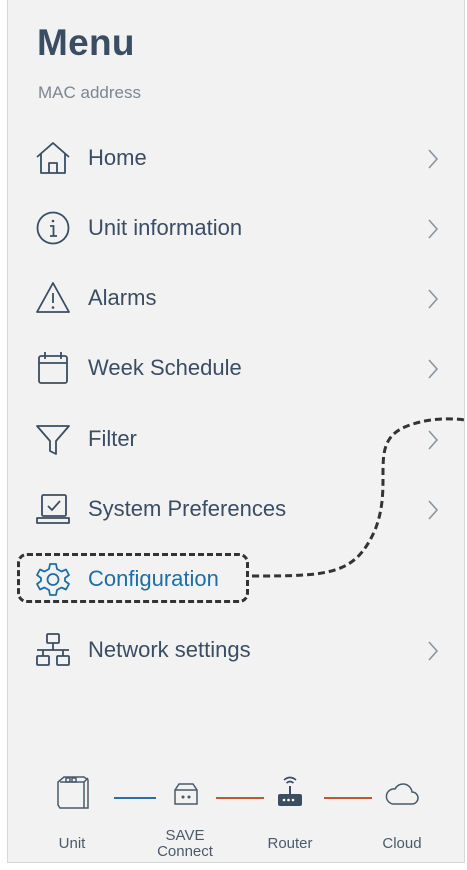  What do you see at coordinates (72, 811) in the screenshot?
I see `device-unit: Unit` at bounding box center [72, 811].